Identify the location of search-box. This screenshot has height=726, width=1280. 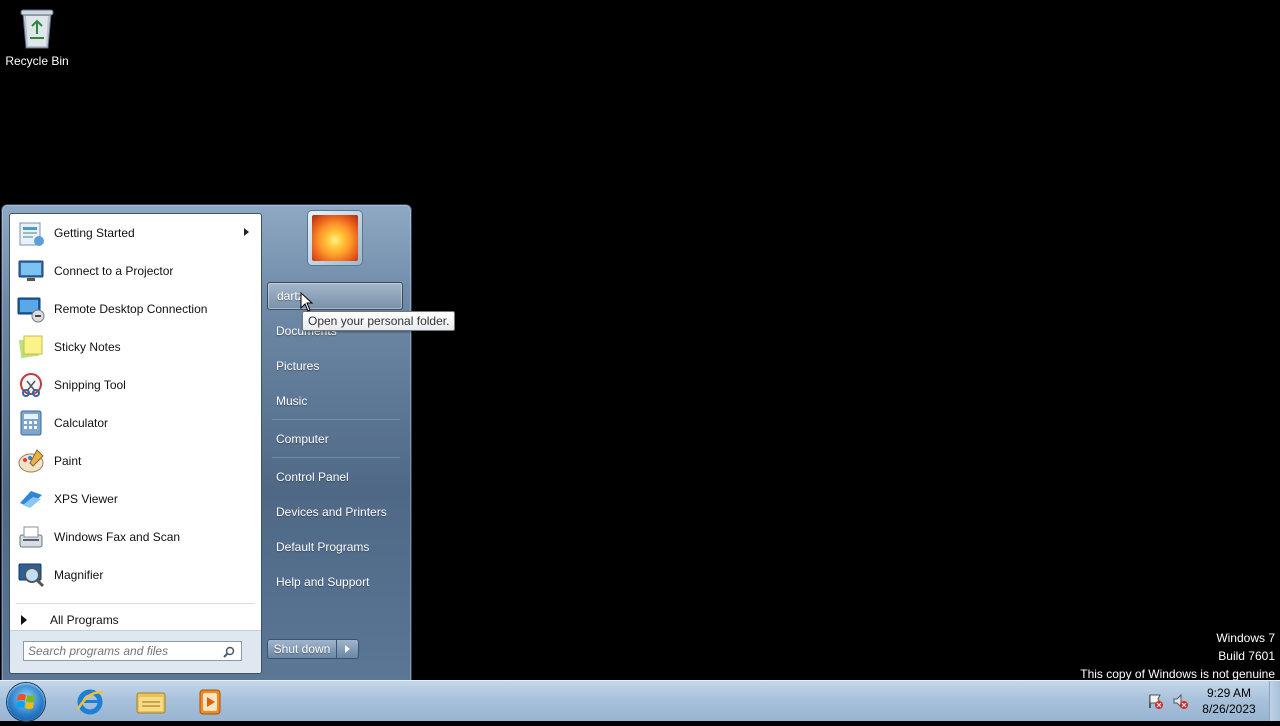
(132, 651).